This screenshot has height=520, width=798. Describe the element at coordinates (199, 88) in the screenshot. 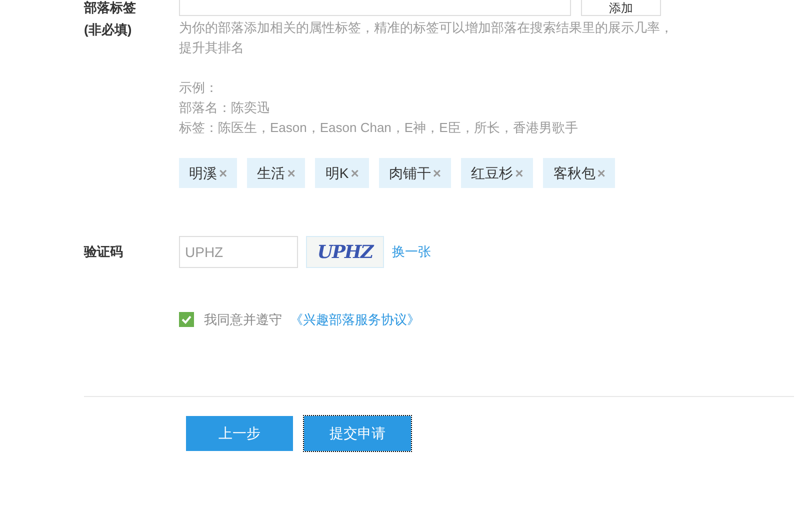

I see `example-text: 示例：` at that location.